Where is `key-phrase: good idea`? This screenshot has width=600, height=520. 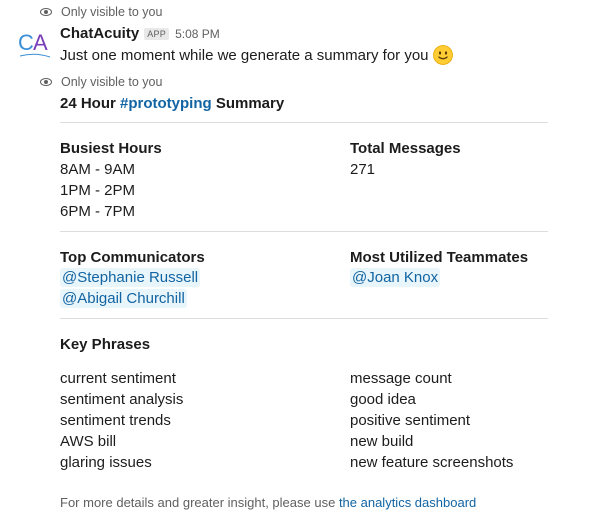
key-phrase: good idea is located at coordinates (383, 399).